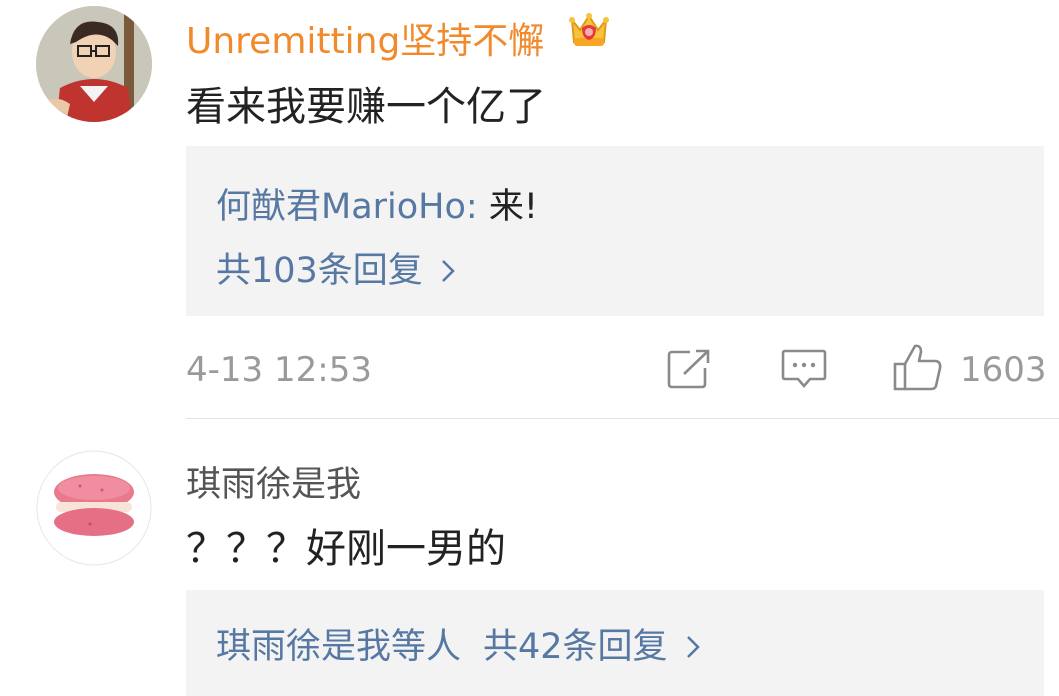 Image resolution: width=1059 pixels, height=696 pixels. What do you see at coordinates (513, 207) in the screenshot?
I see `reply-content: 来!` at bounding box center [513, 207].